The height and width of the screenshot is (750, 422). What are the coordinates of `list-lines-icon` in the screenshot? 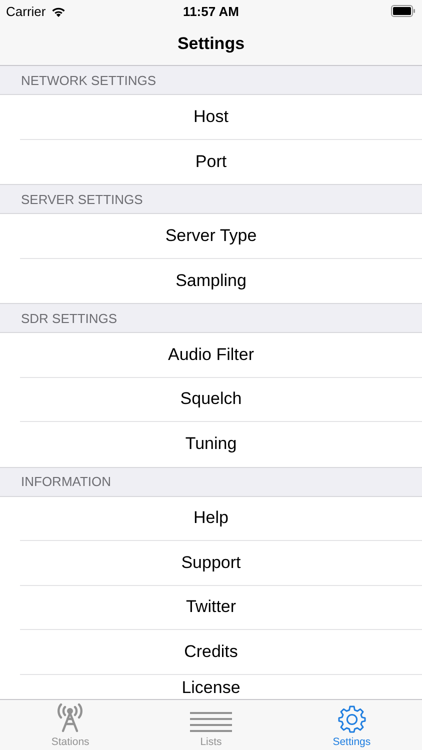 It's located at (211, 722).